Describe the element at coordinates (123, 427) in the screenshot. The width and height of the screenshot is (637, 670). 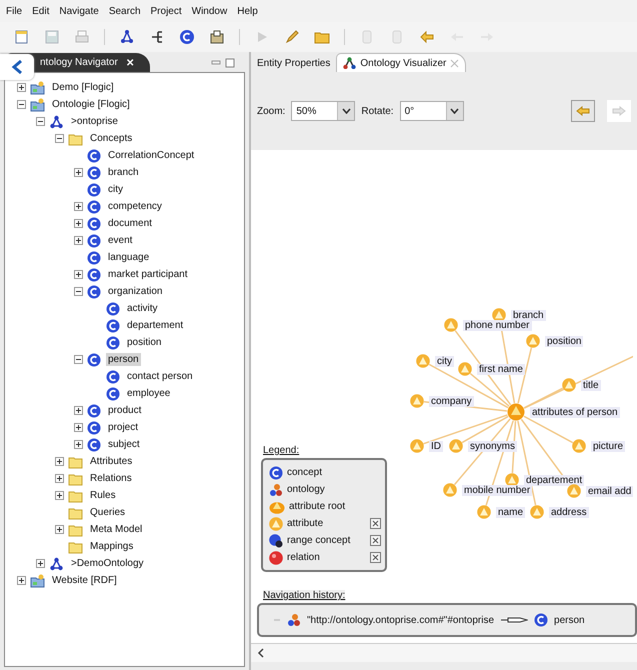
I see `tree-item: project` at that location.